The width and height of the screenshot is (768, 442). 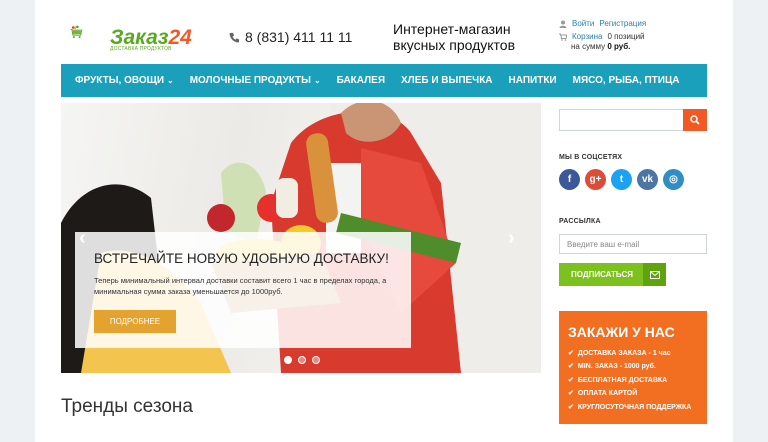 What do you see at coordinates (241, 258) in the screenshot?
I see `slide-title: ВСТРЕЧАЙТЕ НОВУЮ УДОБНУЮ ДОСТАВКУ!` at bounding box center [241, 258].